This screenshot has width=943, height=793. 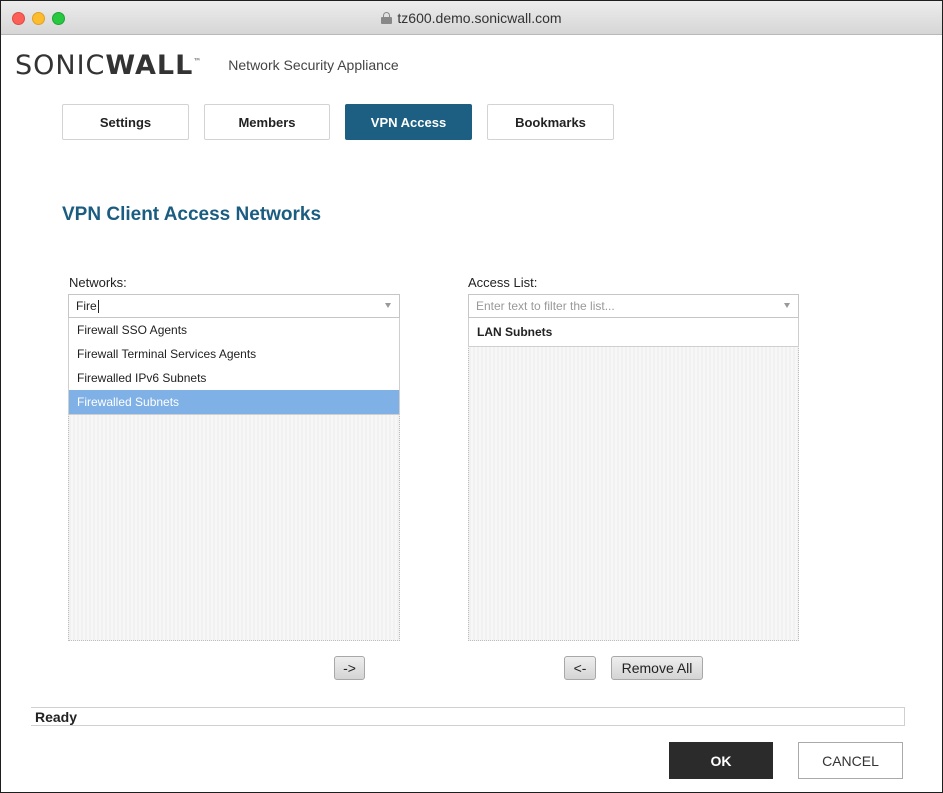 I want to click on title-bar: tz600.demo.sonicwall.com, so click(x=471, y=18).